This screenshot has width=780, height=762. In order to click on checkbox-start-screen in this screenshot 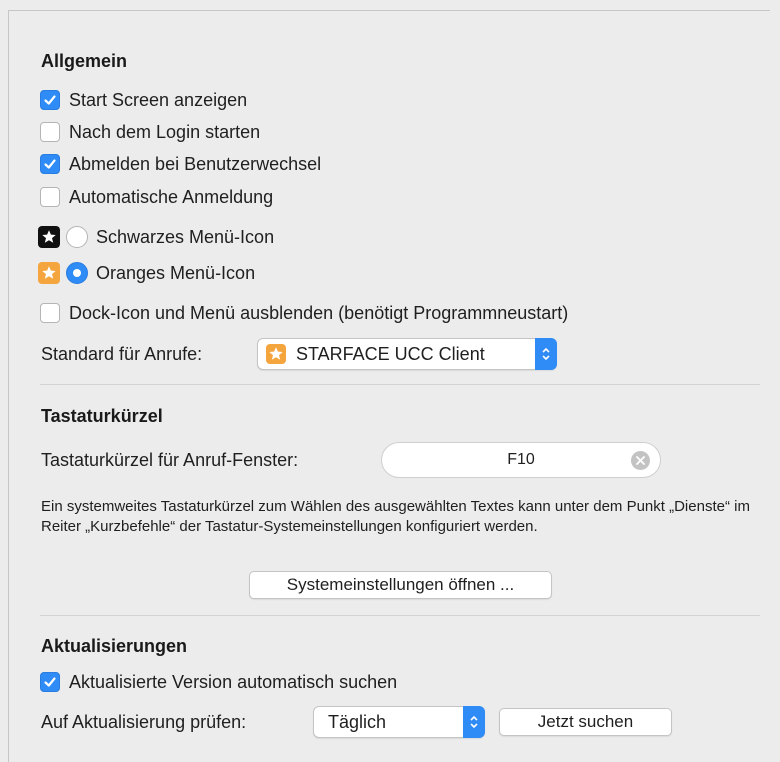, I will do `click(50, 100)`.